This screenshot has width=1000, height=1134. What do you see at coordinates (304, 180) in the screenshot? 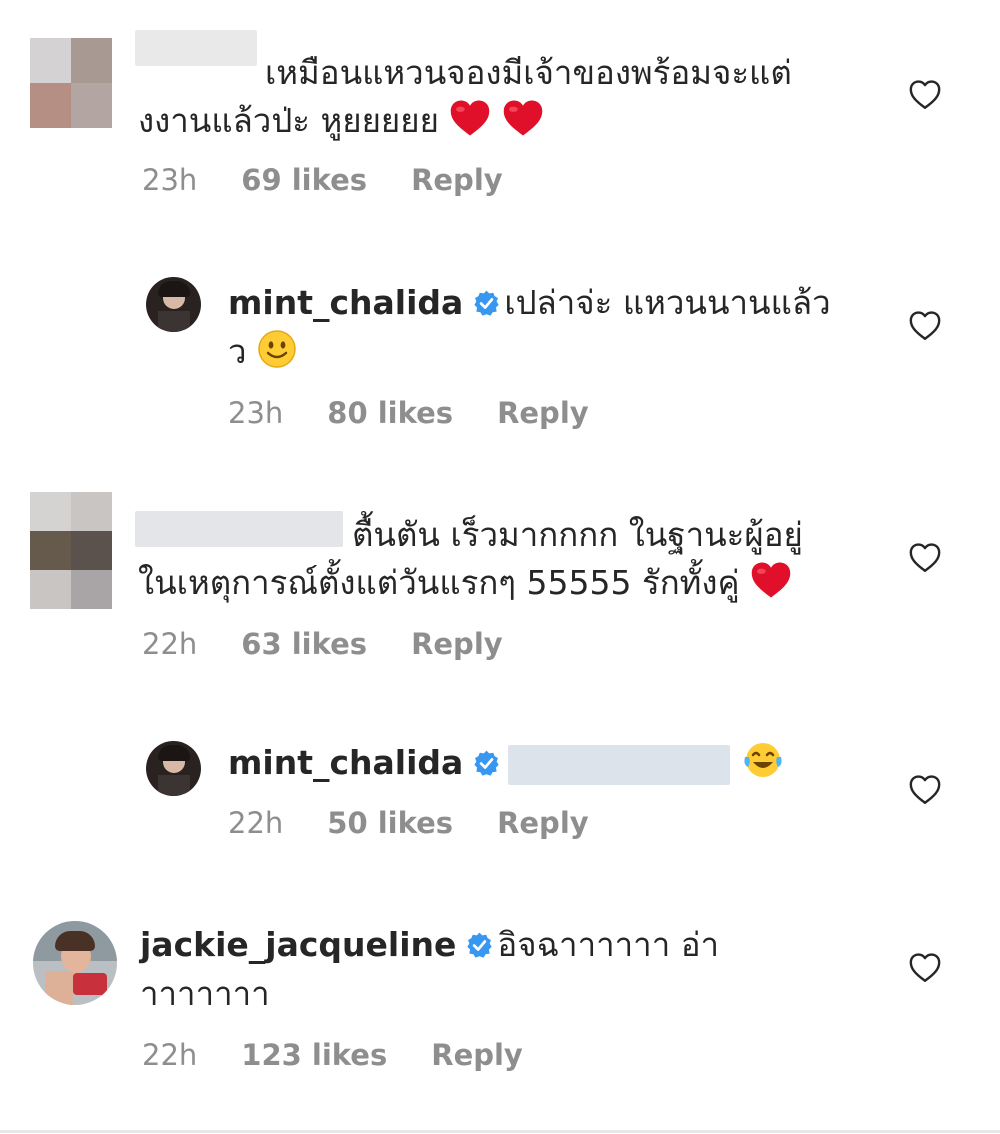
I see `likes-count: 69 likes` at bounding box center [304, 180].